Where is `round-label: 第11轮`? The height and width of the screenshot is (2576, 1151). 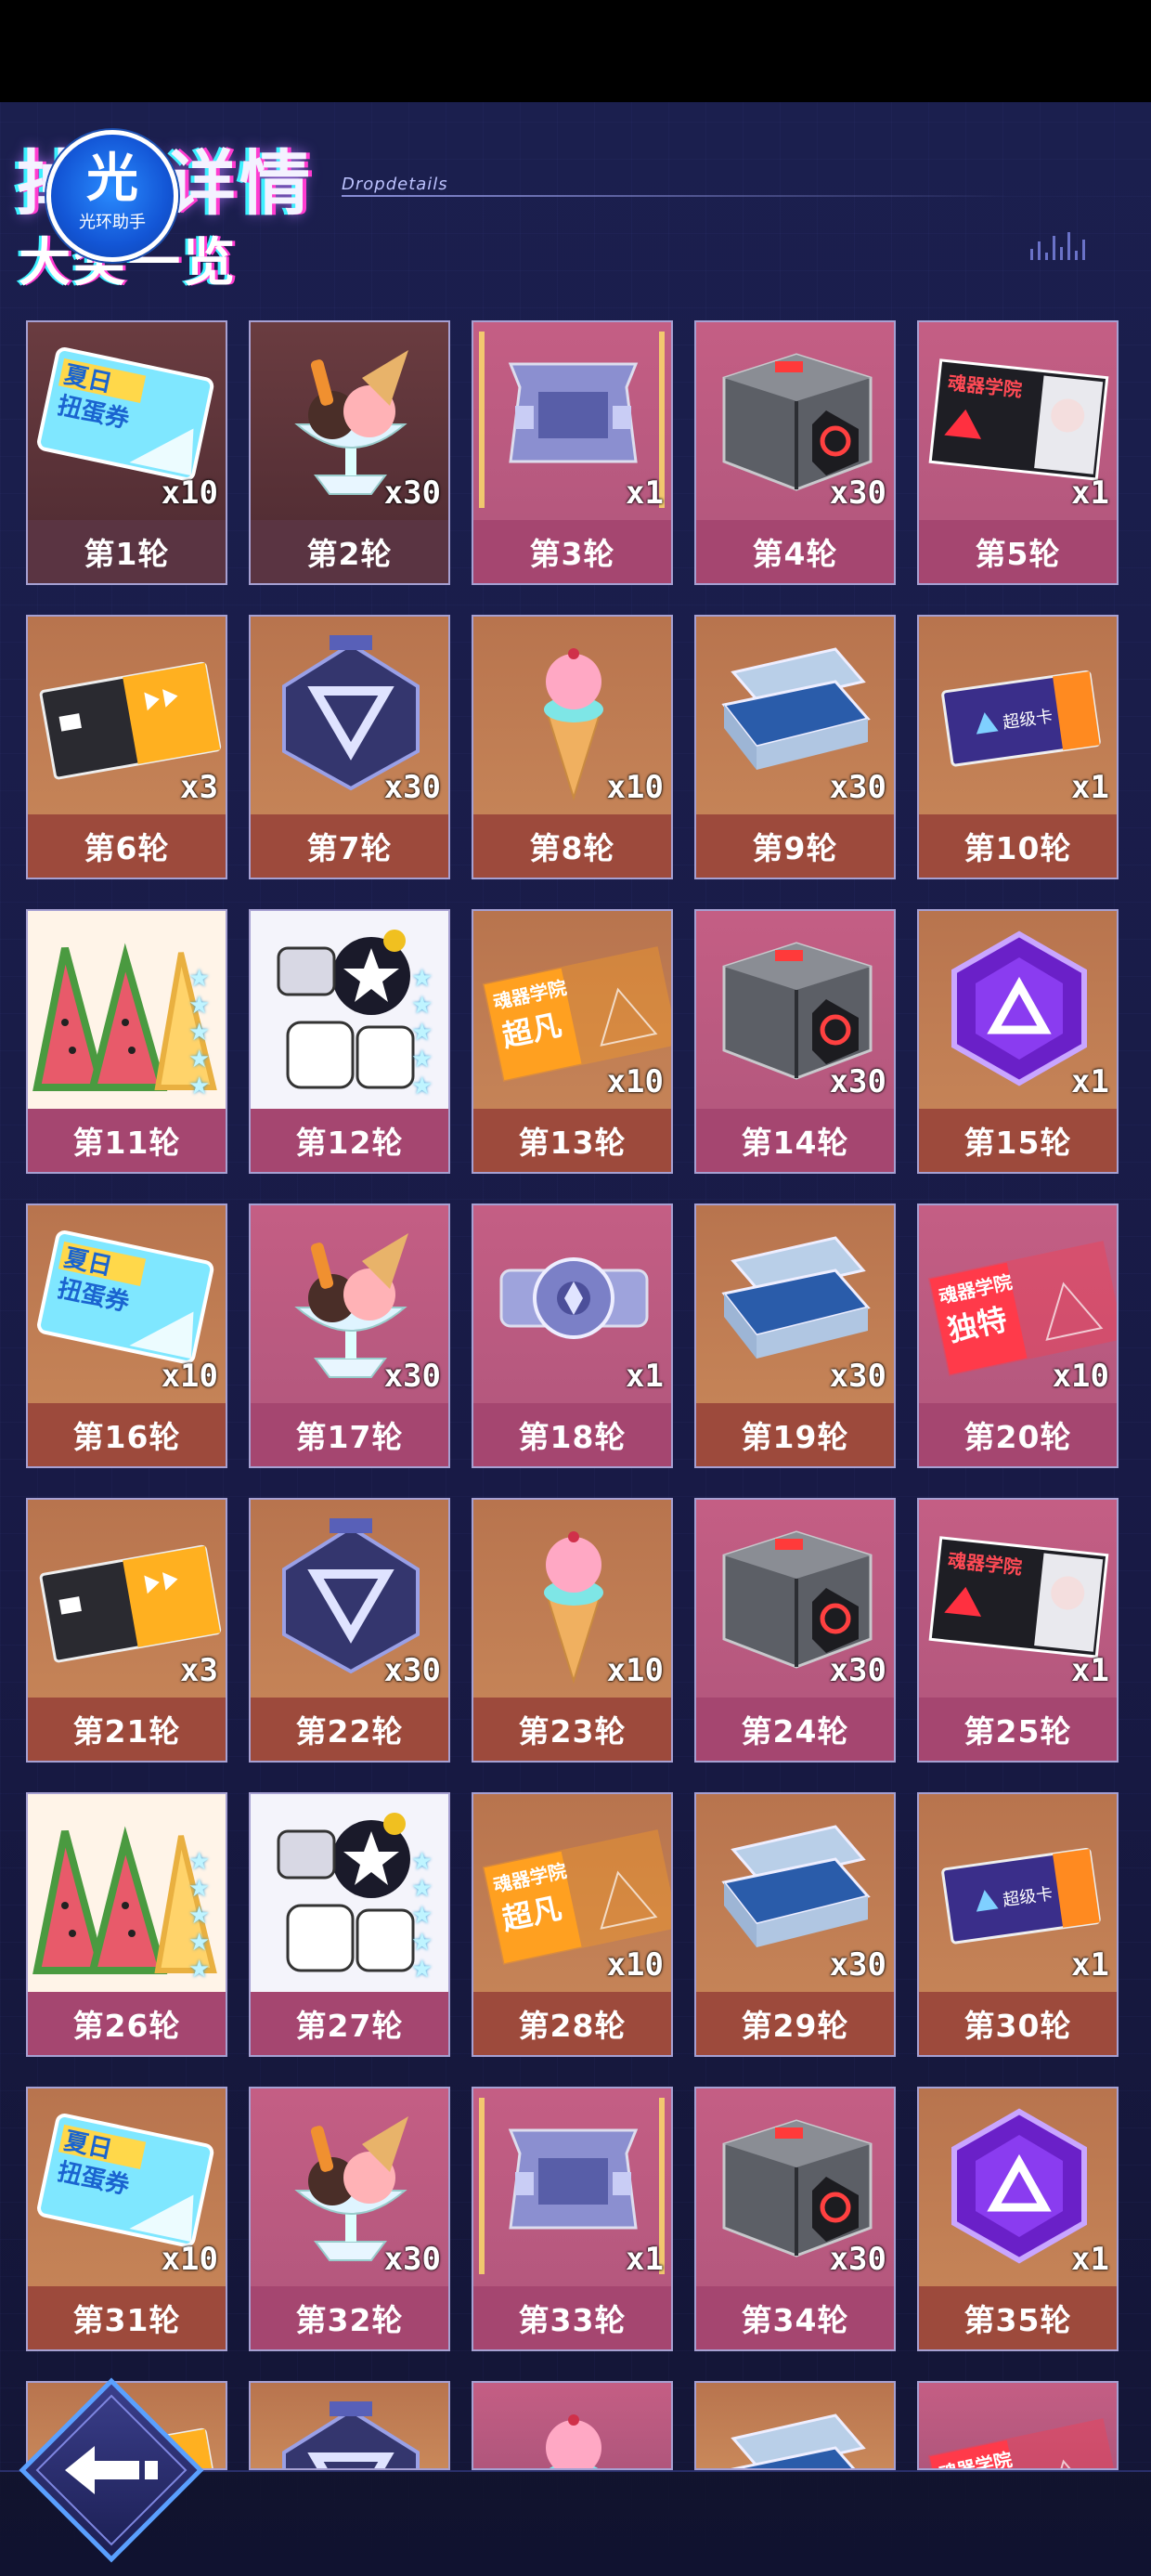 round-label: 第11轮 is located at coordinates (127, 1140).